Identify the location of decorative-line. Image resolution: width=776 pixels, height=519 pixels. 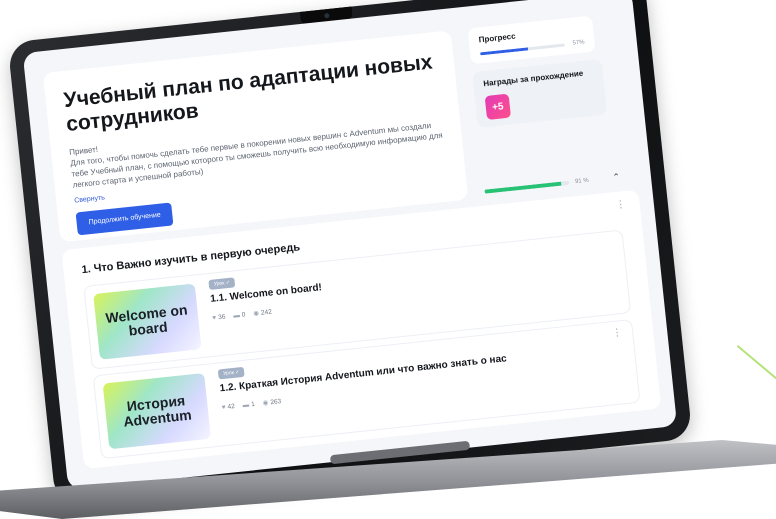
(756, 368).